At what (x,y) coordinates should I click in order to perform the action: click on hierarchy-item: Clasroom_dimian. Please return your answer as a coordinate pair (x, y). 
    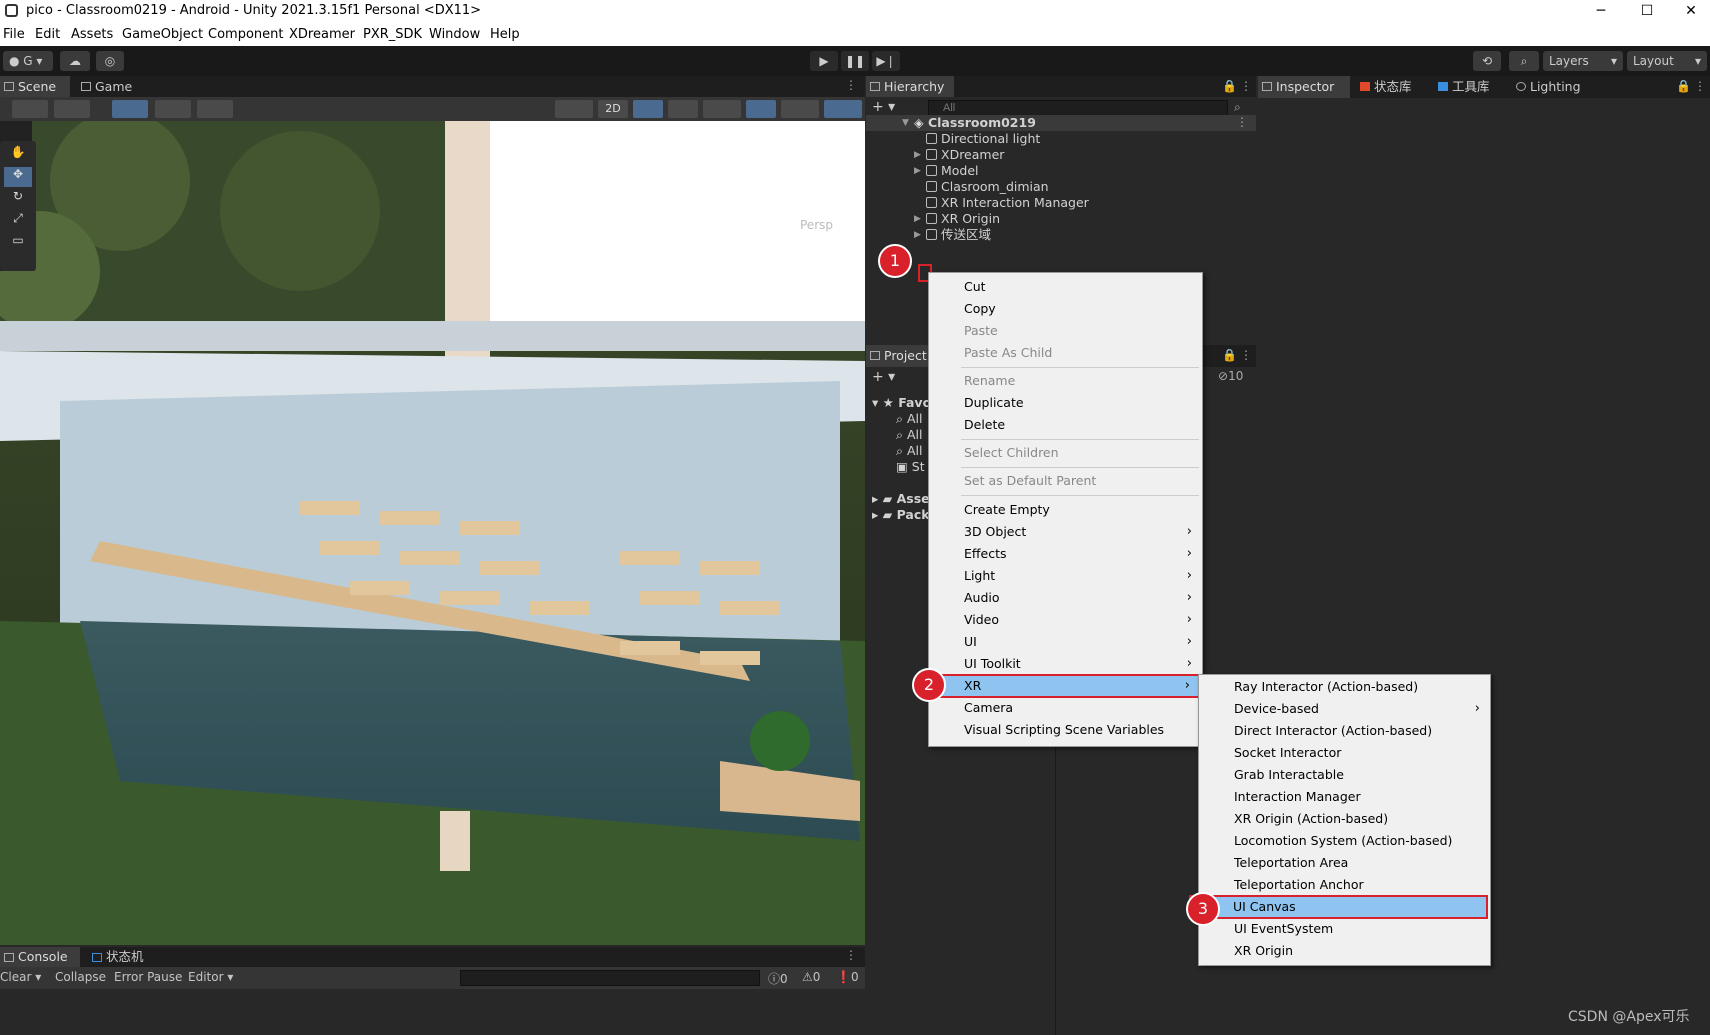
    Looking at the image, I should click on (987, 187).